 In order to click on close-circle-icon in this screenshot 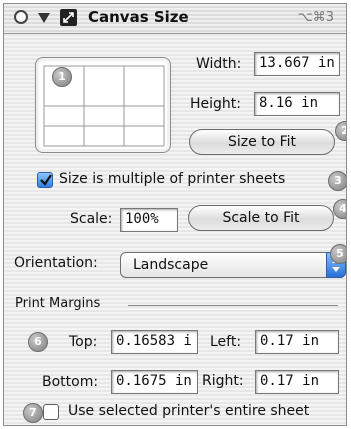, I will do `click(21, 17)`.